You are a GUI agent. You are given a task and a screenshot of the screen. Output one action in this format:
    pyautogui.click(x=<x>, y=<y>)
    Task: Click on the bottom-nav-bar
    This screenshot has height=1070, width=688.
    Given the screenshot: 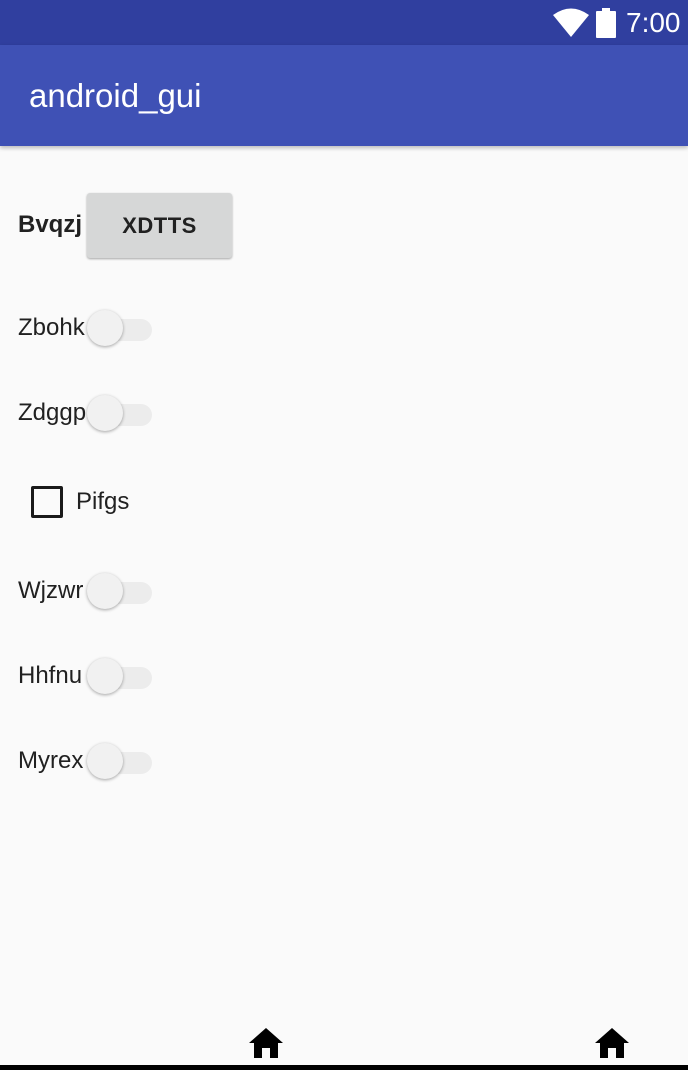 What is the action you would take?
    pyautogui.click(x=344, y=1067)
    